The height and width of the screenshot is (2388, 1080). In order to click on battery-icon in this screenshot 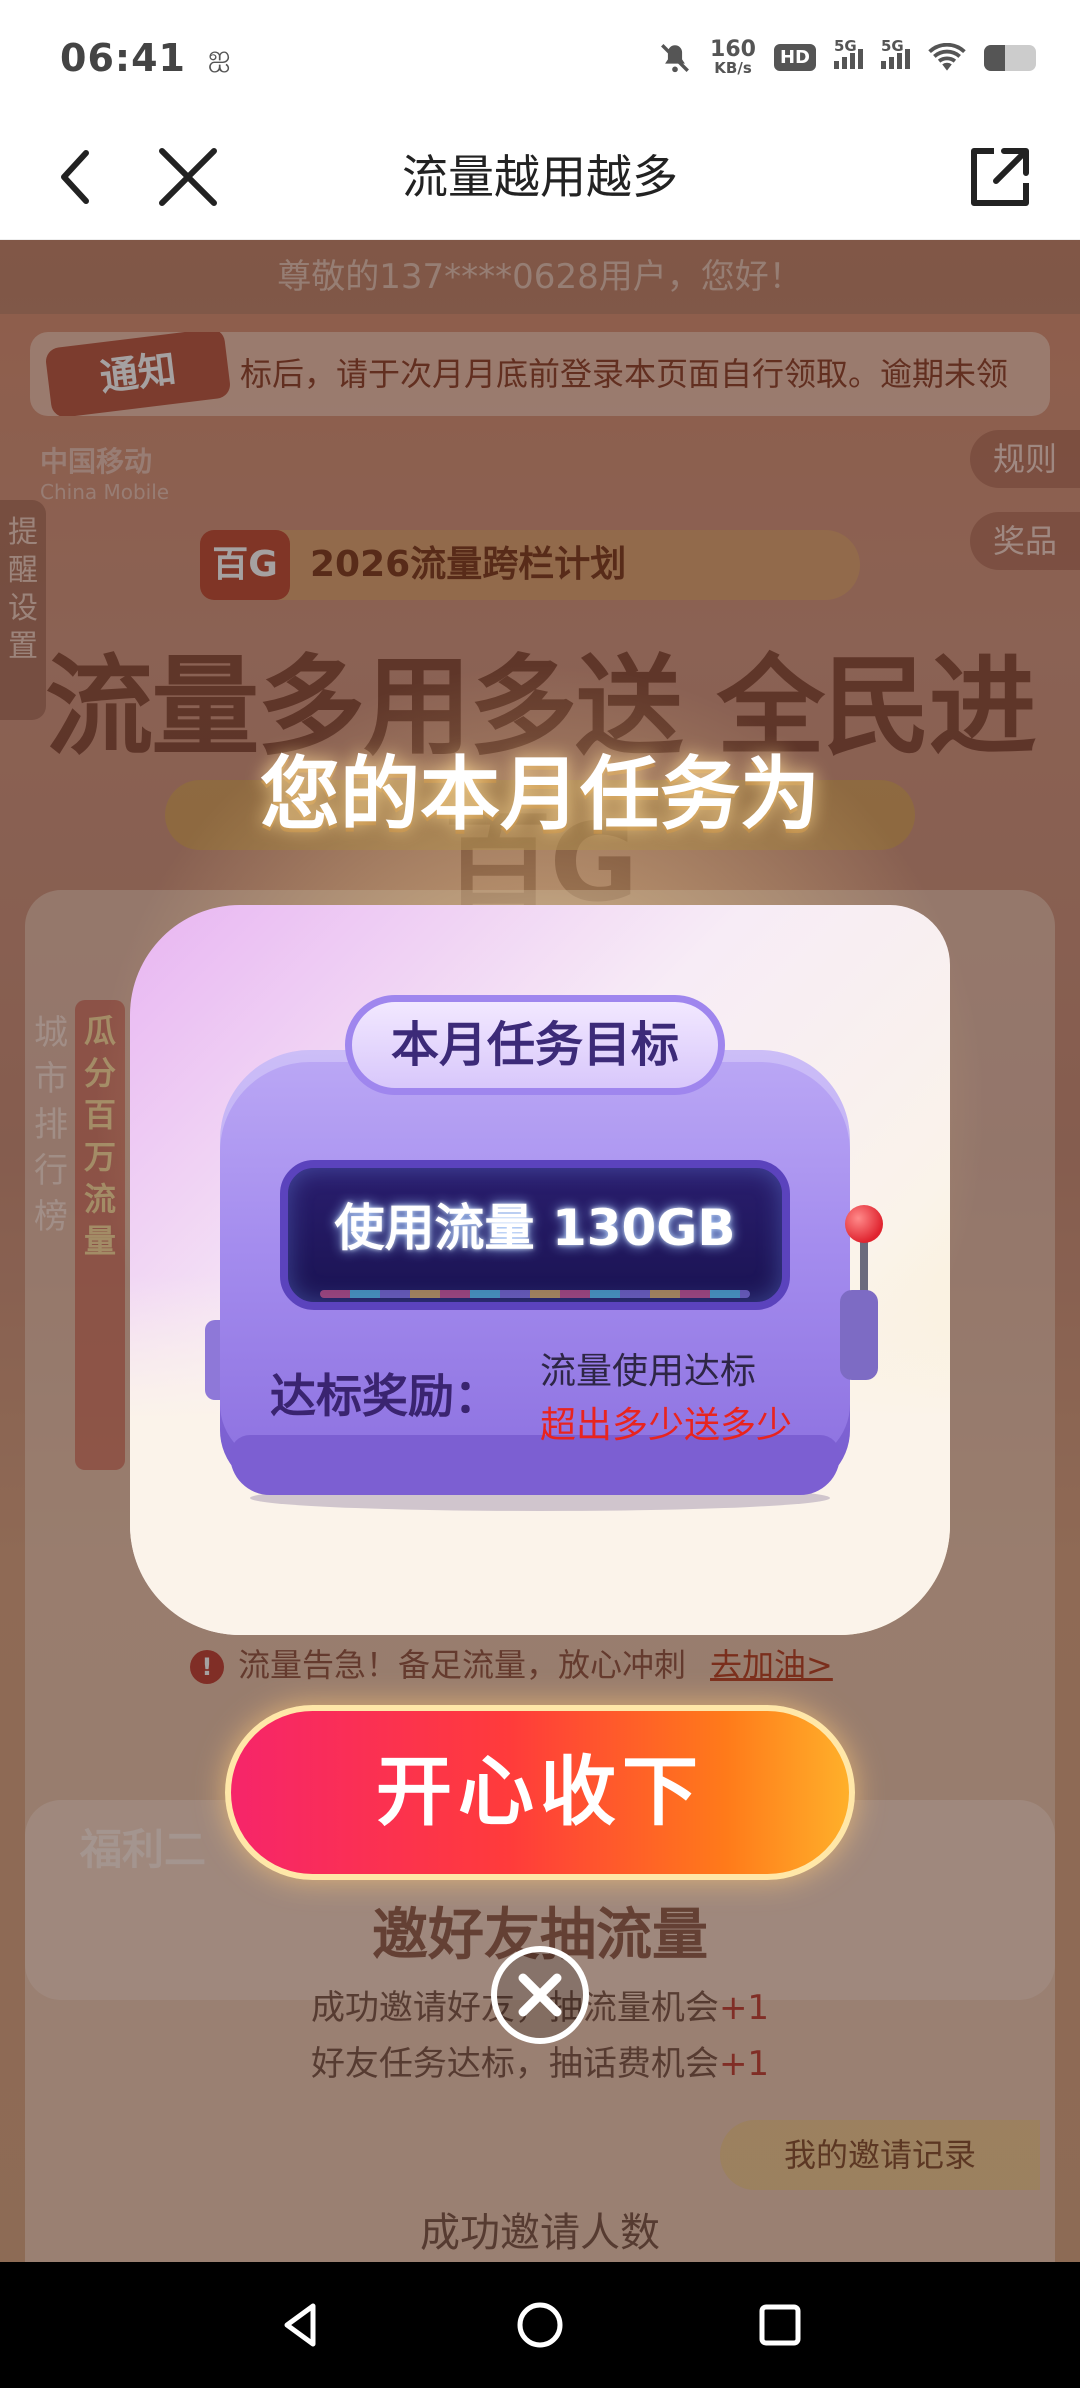, I will do `click(1010, 57)`.